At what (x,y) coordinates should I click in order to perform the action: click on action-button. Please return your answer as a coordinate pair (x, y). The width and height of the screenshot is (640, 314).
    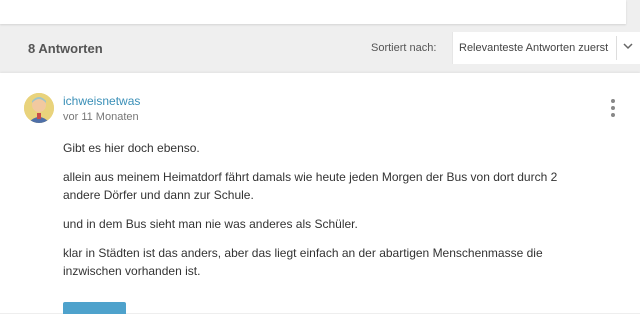
    Looking at the image, I should click on (94, 308).